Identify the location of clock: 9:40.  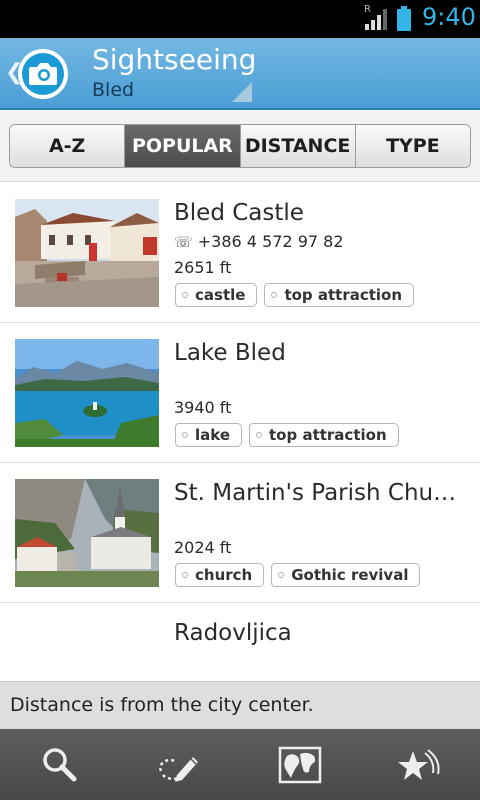
(449, 17).